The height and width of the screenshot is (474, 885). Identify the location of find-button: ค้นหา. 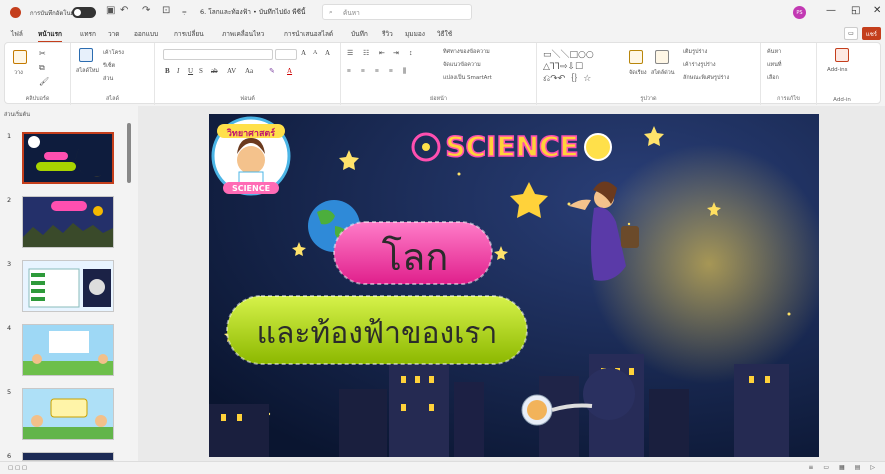
(774, 52).